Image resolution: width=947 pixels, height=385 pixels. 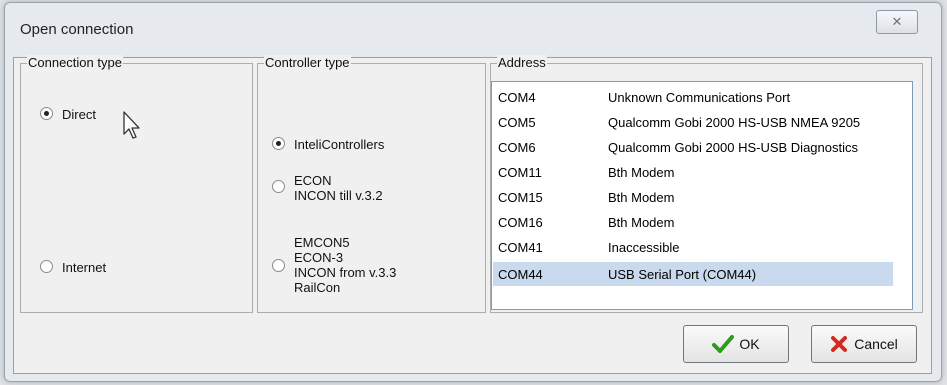 What do you see at coordinates (904, 195) in the screenshot?
I see `list-scroll-area` at bounding box center [904, 195].